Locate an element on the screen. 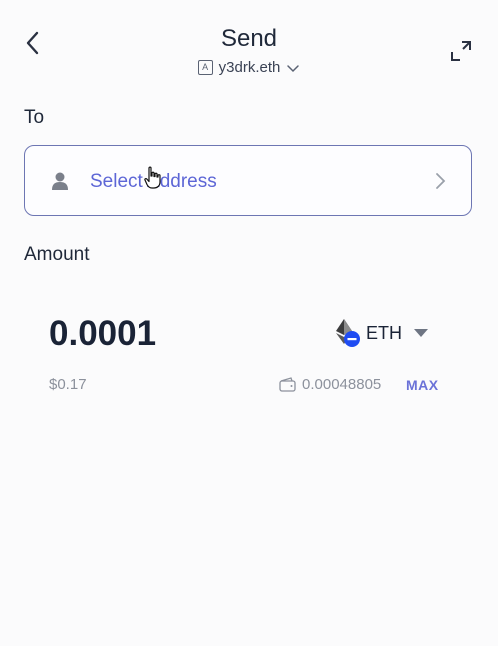 Image resolution: width=498 pixels, height=646 pixels. token-symbol: ETH is located at coordinates (384, 332).